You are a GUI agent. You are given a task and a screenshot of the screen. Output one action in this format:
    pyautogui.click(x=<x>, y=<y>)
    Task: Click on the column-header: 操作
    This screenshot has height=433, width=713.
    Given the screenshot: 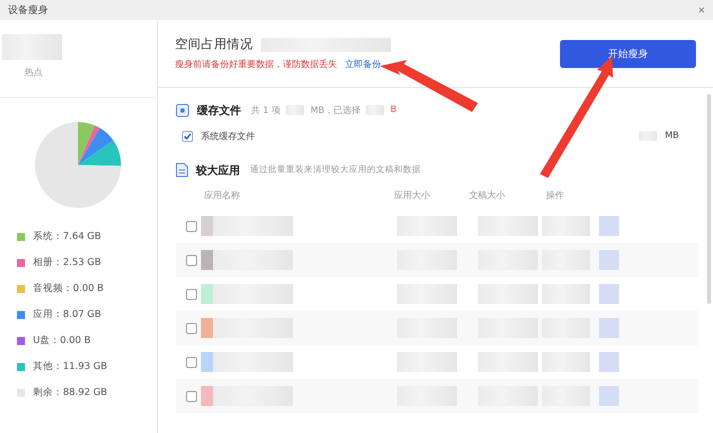 What is the action you would take?
    pyautogui.click(x=555, y=196)
    